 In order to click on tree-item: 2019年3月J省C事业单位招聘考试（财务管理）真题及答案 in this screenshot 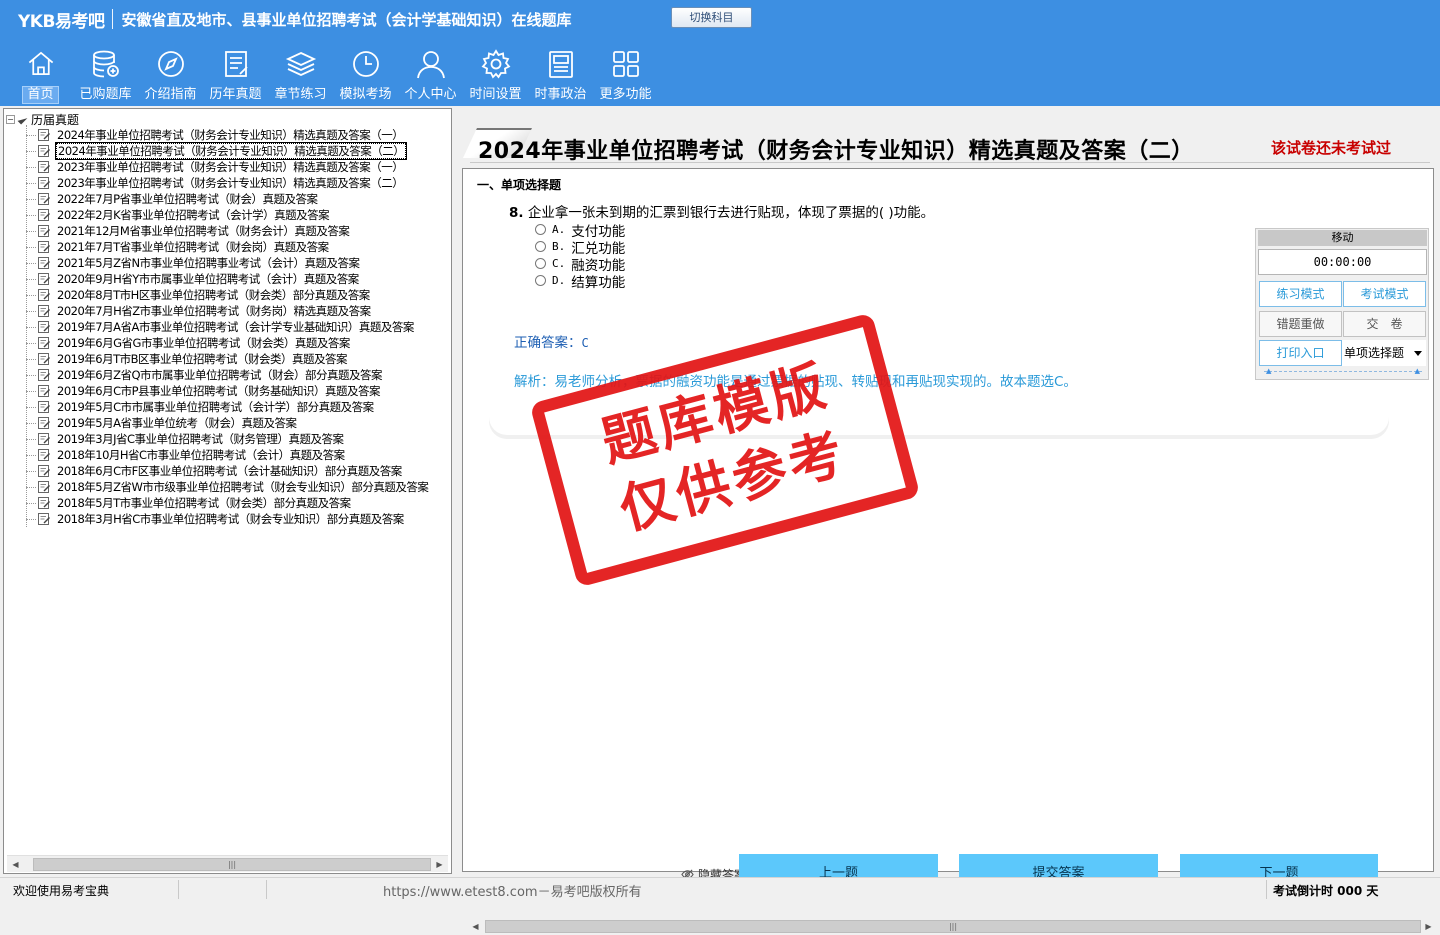, I will do `click(227, 439)`.